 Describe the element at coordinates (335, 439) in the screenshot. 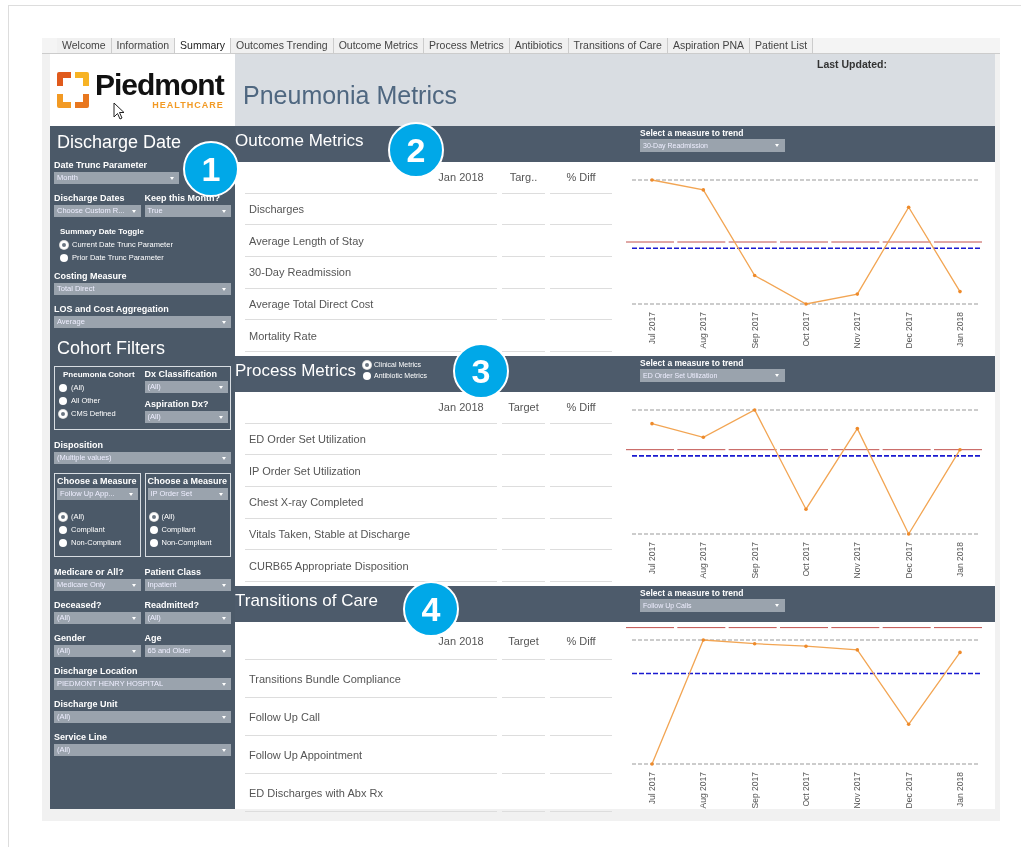

I see `row-label: ED Order Set Utilization` at that location.